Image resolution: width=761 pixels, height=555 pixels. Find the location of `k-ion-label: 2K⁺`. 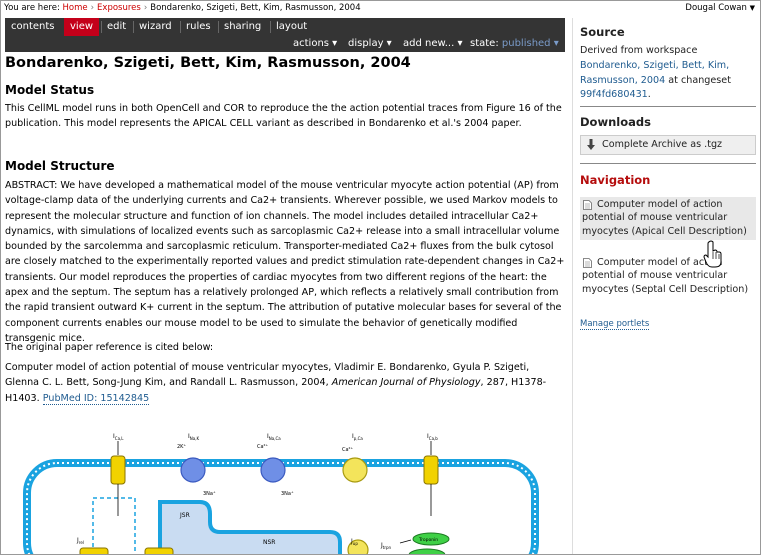

k-ion-label: 2K⁺ is located at coordinates (181, 447).